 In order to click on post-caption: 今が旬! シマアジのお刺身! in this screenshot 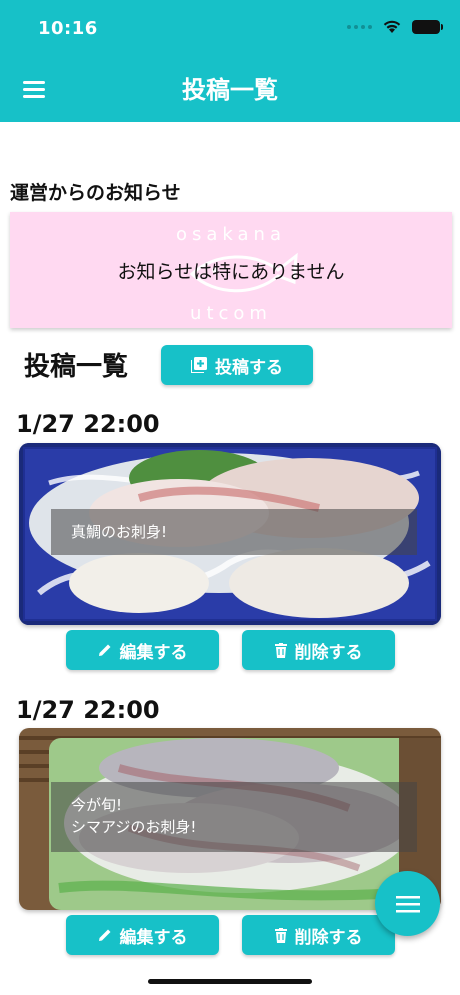, I will do `click(234, 817)`.